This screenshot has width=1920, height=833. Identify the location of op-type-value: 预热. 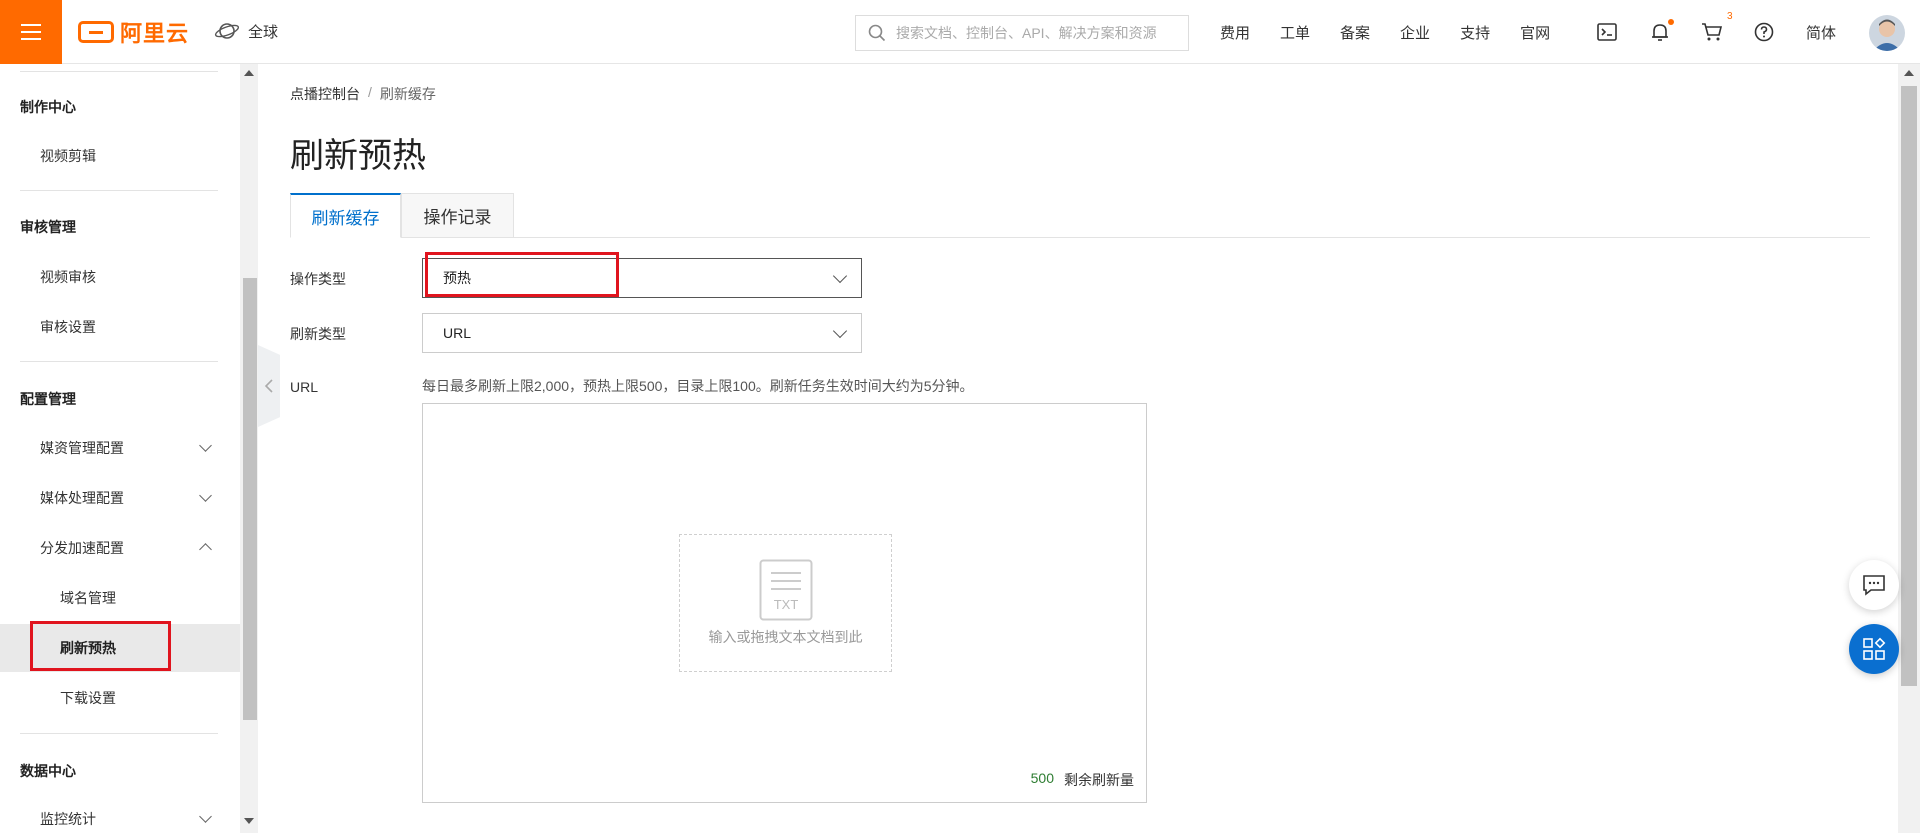
(457, 278).